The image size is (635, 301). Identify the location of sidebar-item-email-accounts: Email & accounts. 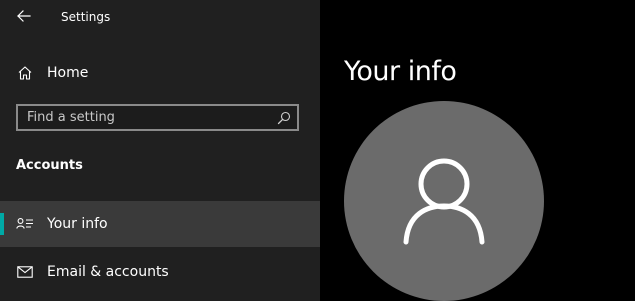
(160, 272).